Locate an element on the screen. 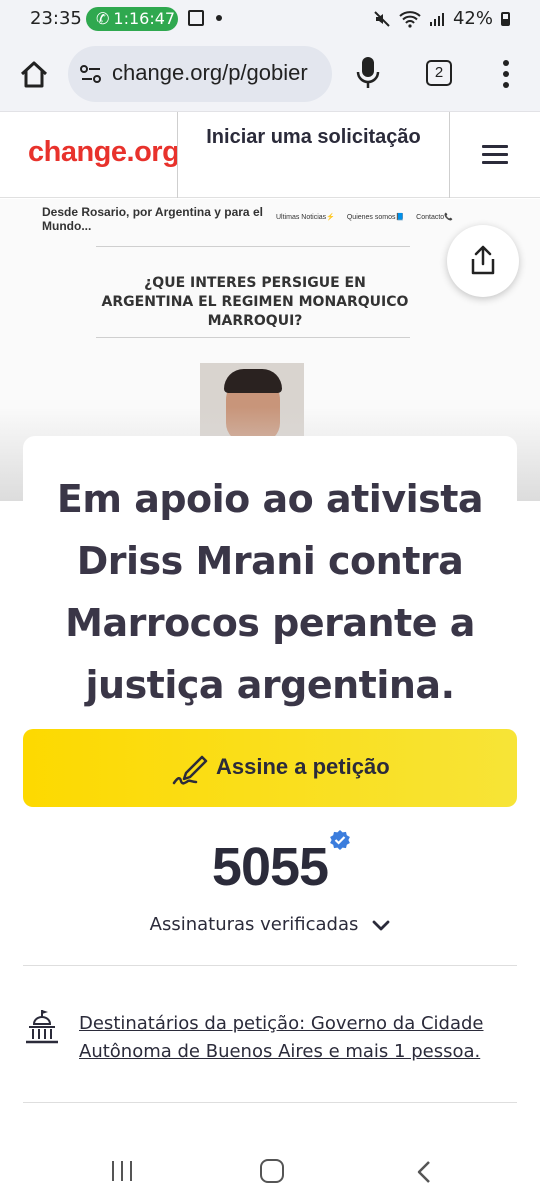  status-time: 23:35 is located at coordinates (56, 18).